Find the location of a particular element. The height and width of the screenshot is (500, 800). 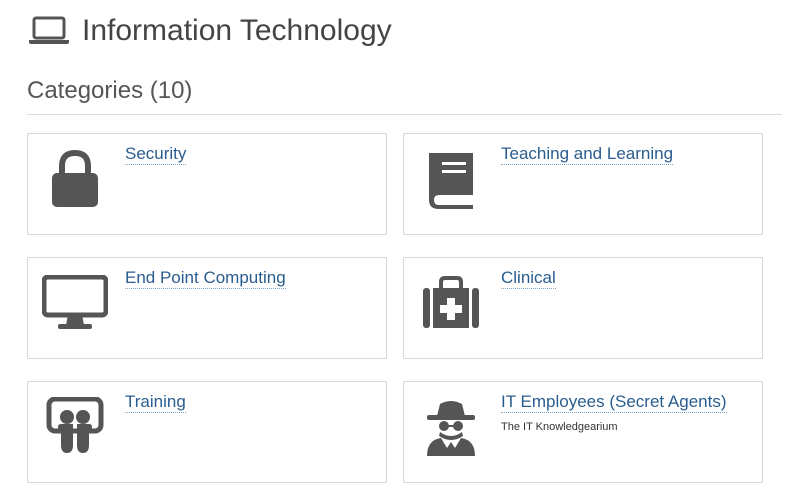

category-card-training: Training is located at coordinates (207, 432).